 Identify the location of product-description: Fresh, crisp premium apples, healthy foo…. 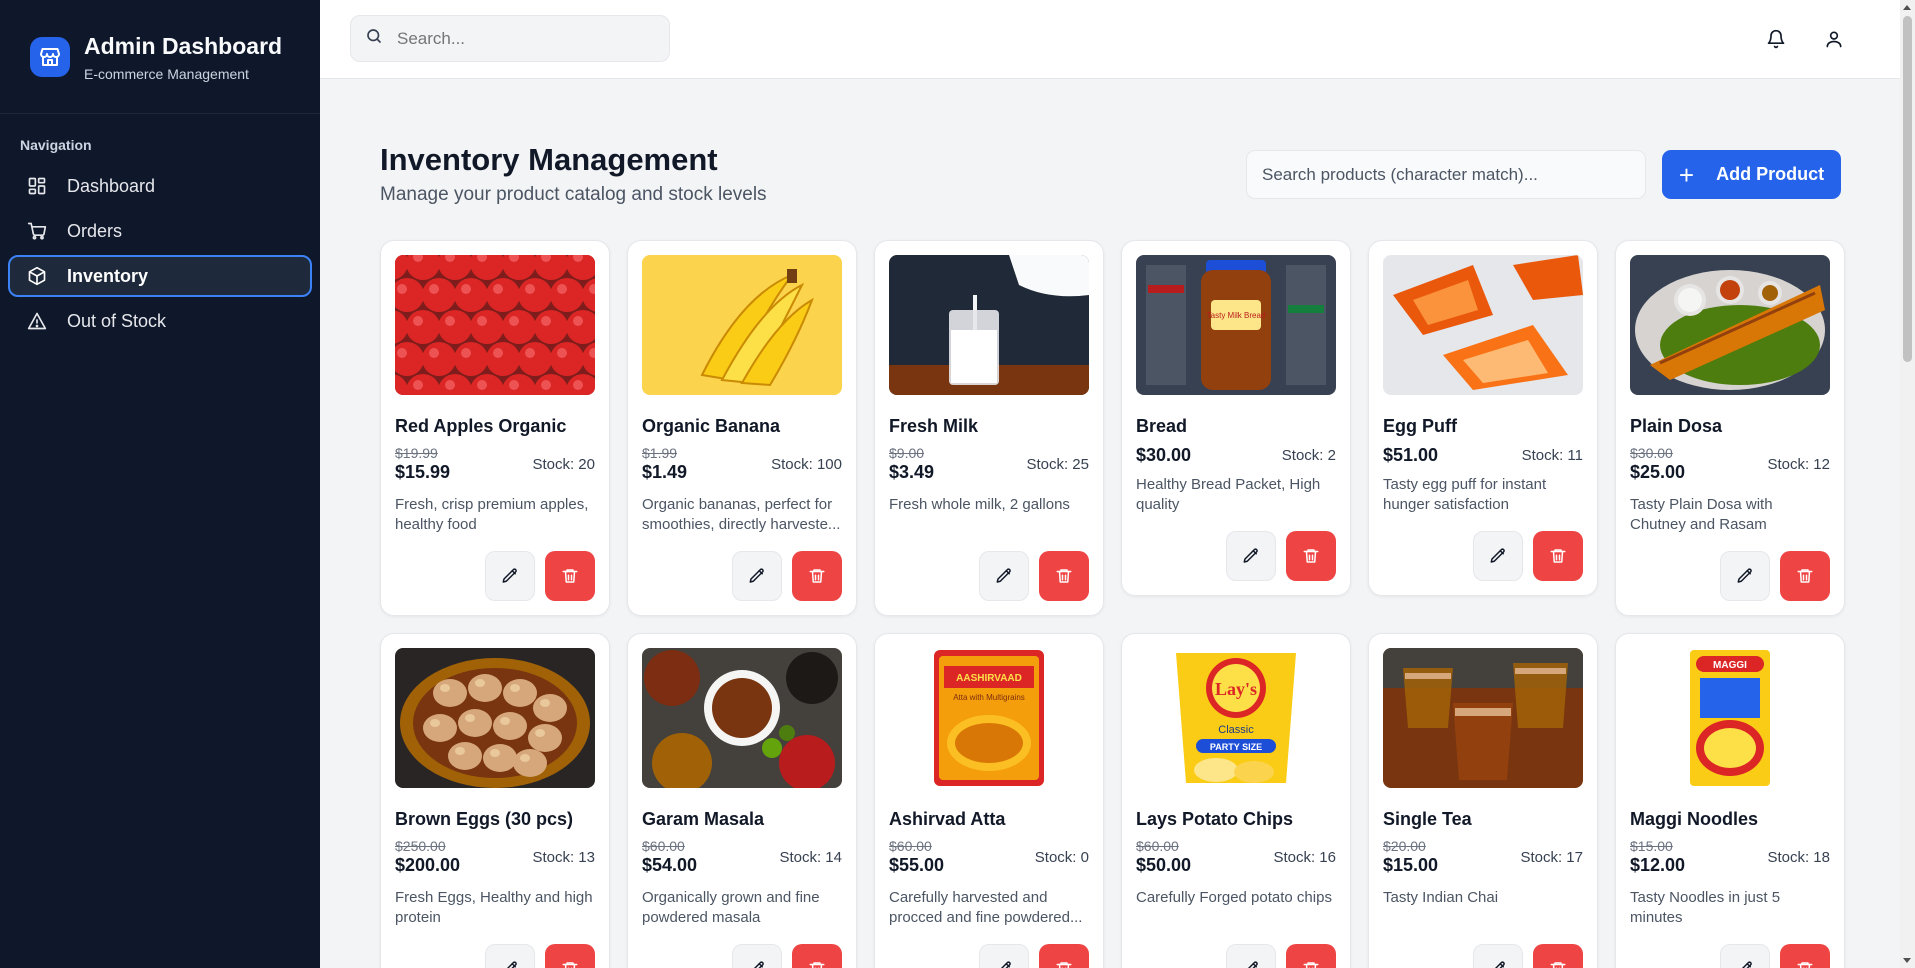
(492, 514).